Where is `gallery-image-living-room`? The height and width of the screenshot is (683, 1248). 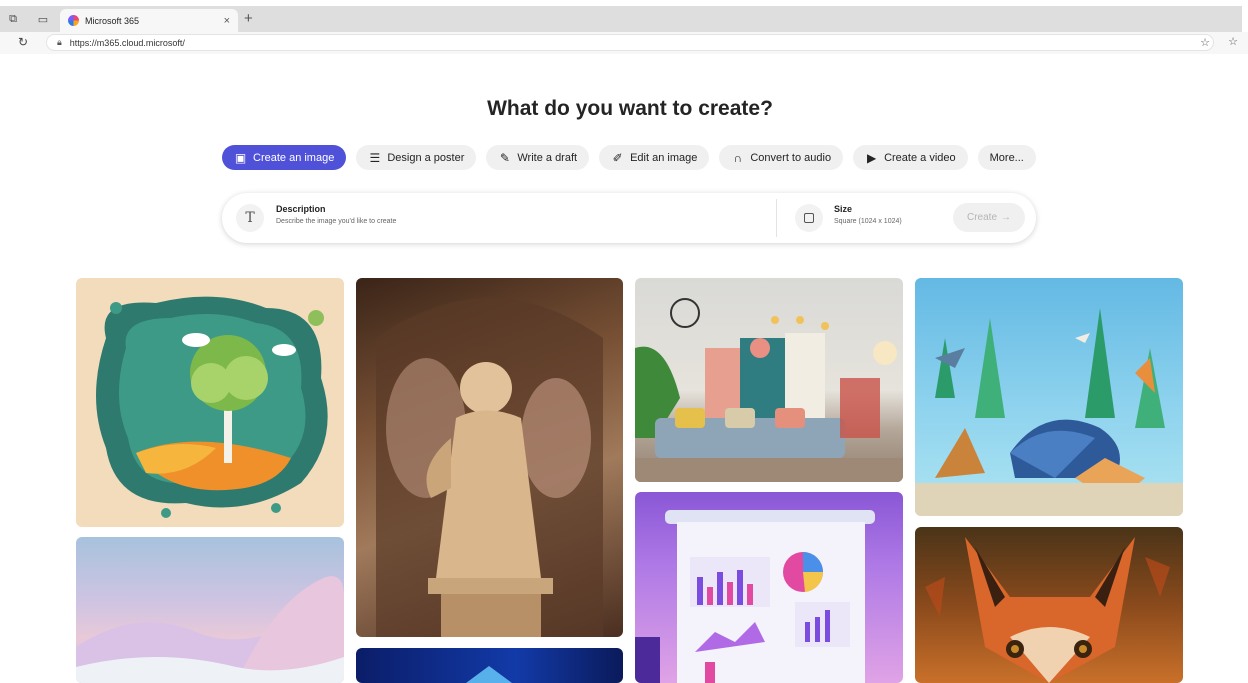
gallery-image-living-room is located at coordinates (769, 380).